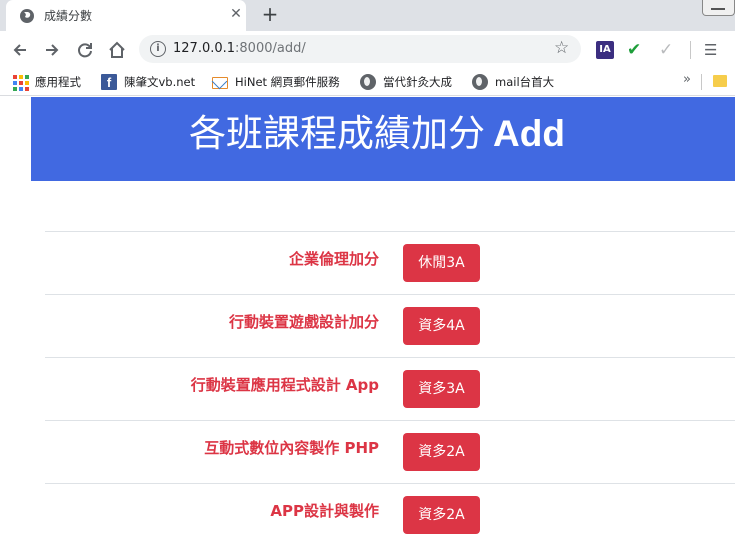 Image resolution: width=735 pixels, height=542 pixels. What do you see at coordinates (390, 451) in the screenshot?
I see `course-row: 互動式數位內容製作 PHP 資多2A` at bounding box center [390, 451].